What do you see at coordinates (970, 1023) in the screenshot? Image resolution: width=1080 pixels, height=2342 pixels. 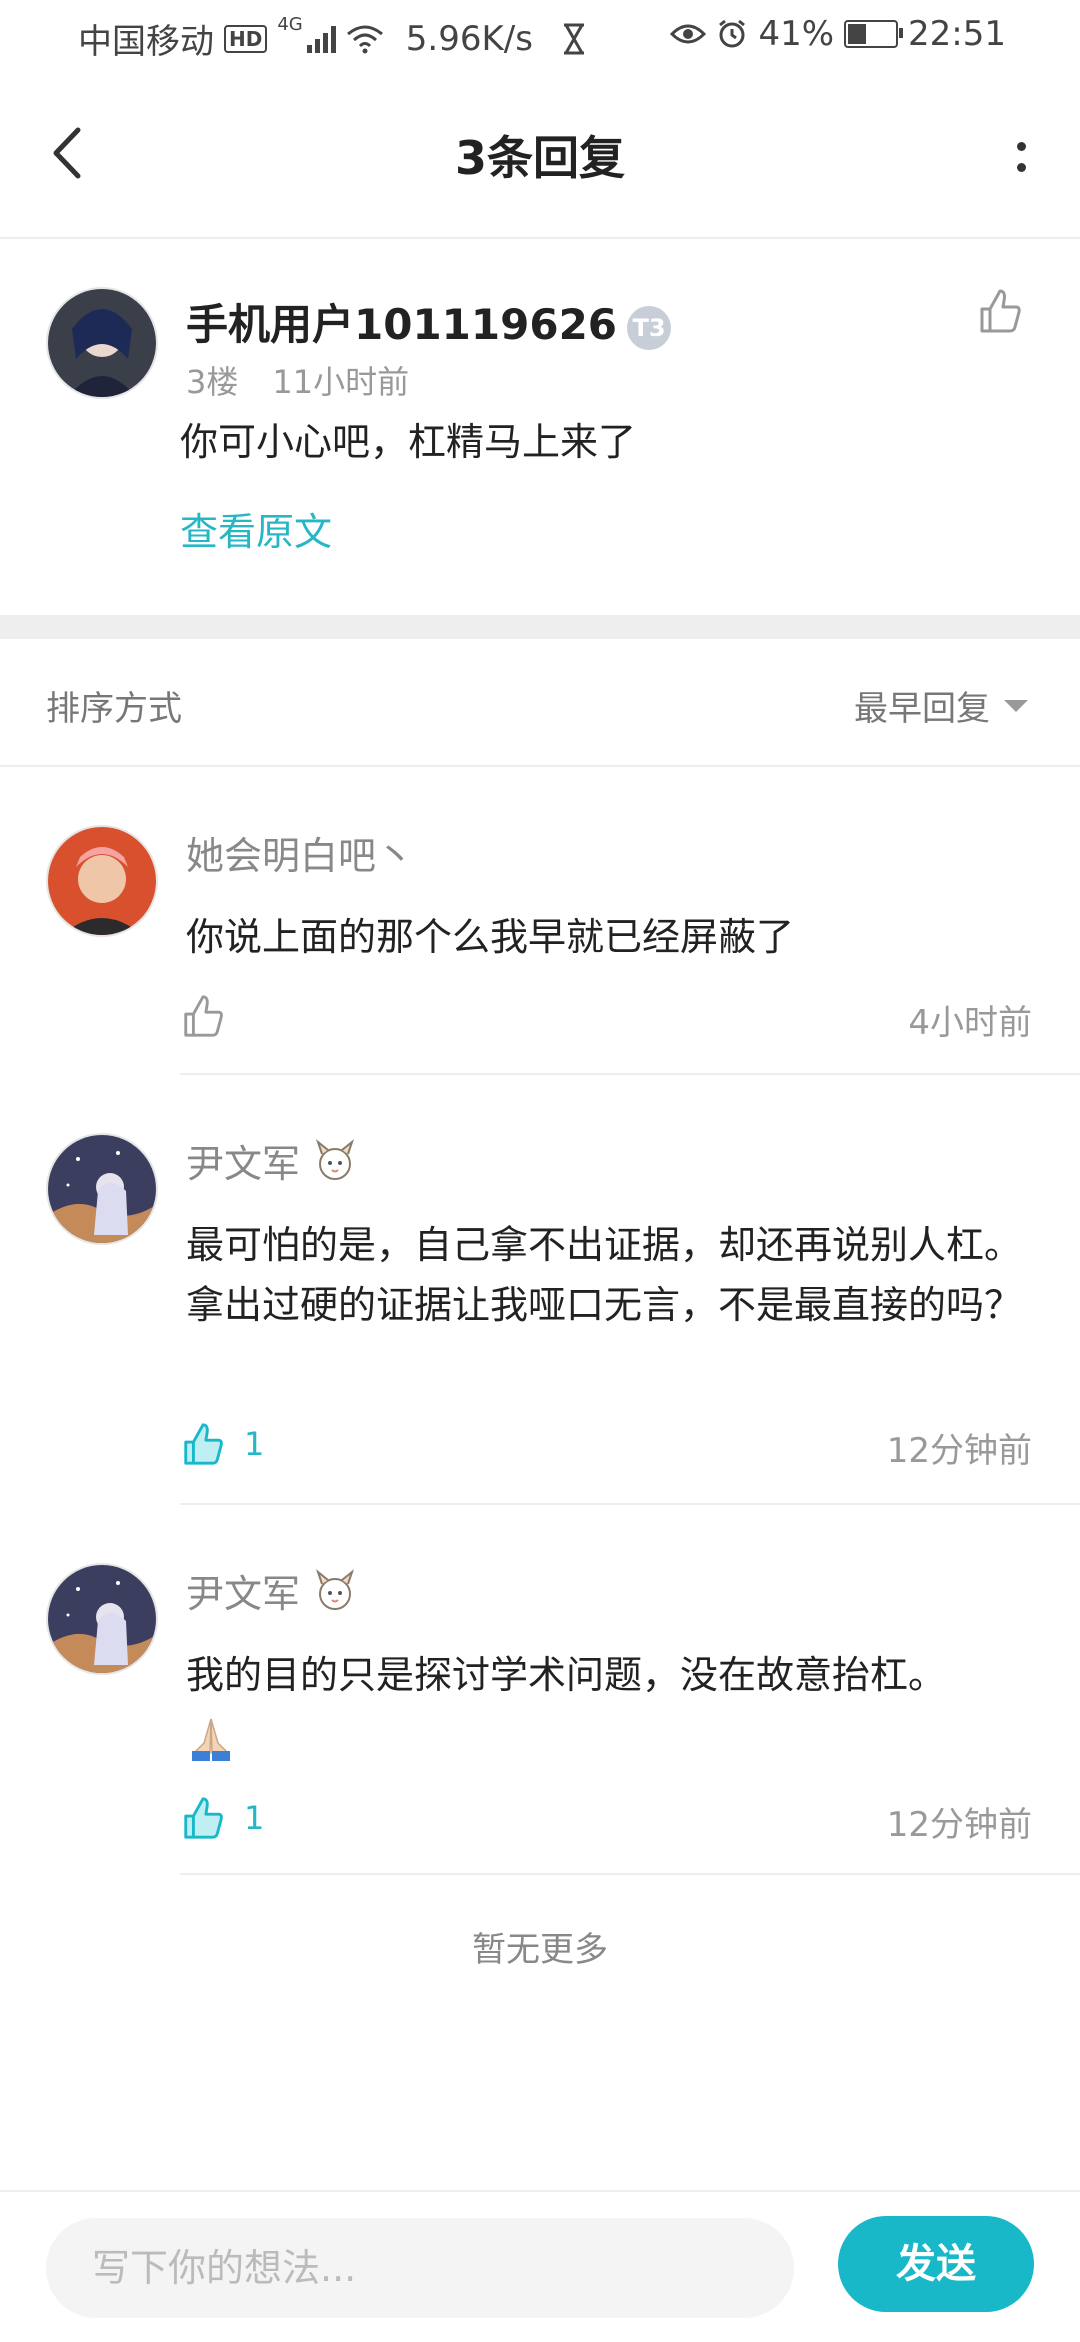 I see `reply-time: 4小时前` at bounding box center [970, 1023].